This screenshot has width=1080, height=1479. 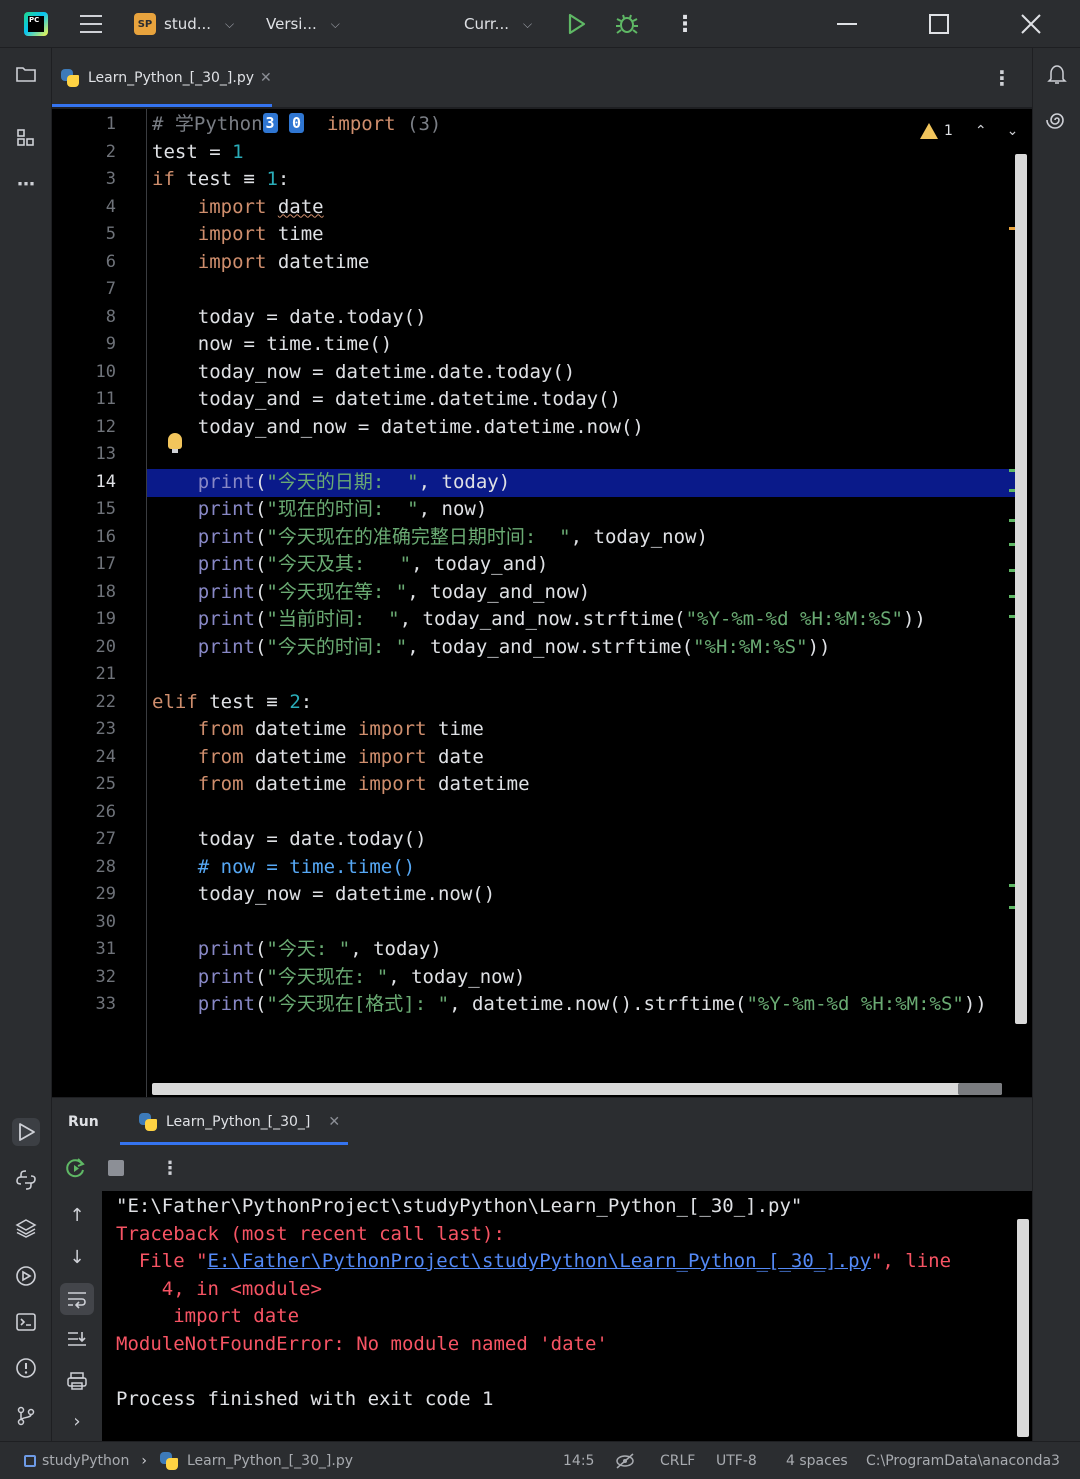 What do you see at coordinates (84, 703) in the screenshot?
I see `line-number: 22` at bounding box center [84, 703].